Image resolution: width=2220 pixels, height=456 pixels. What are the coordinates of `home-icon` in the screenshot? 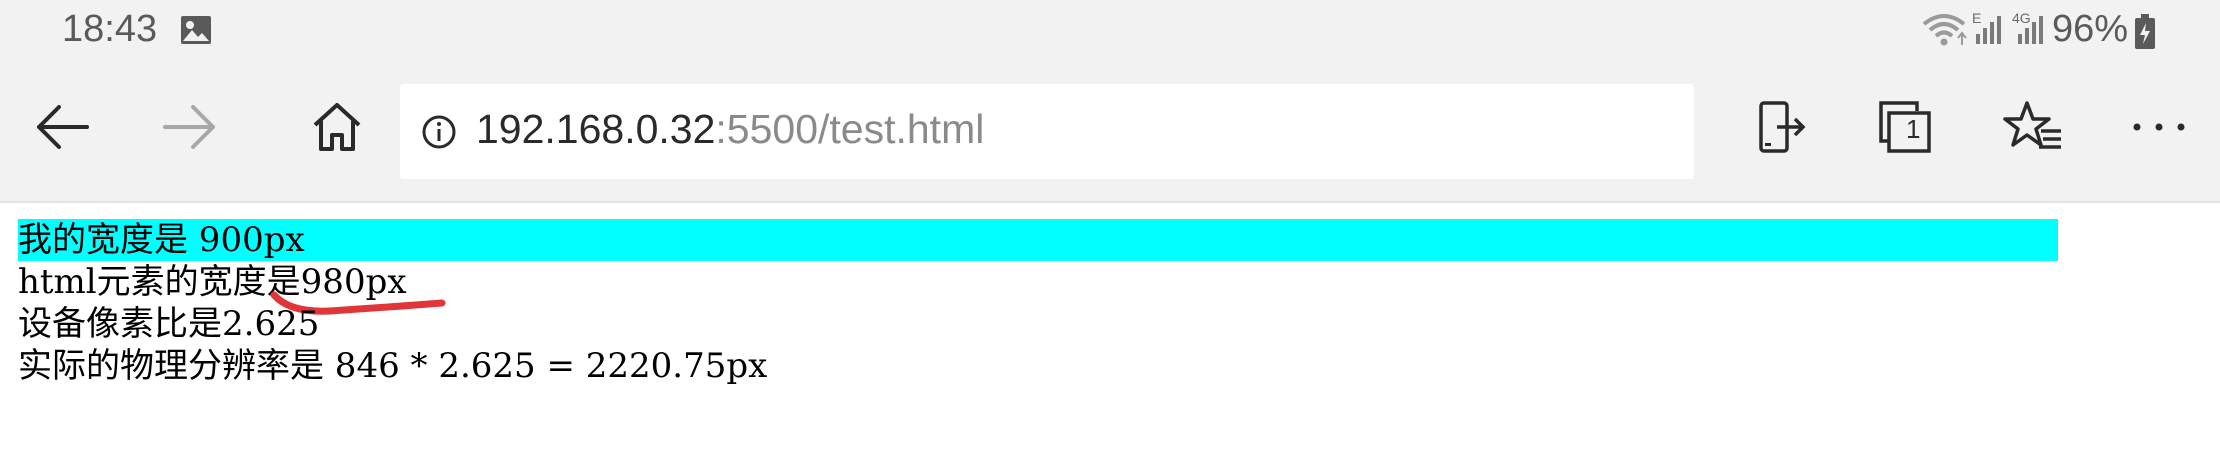 It's located at (337, 127).